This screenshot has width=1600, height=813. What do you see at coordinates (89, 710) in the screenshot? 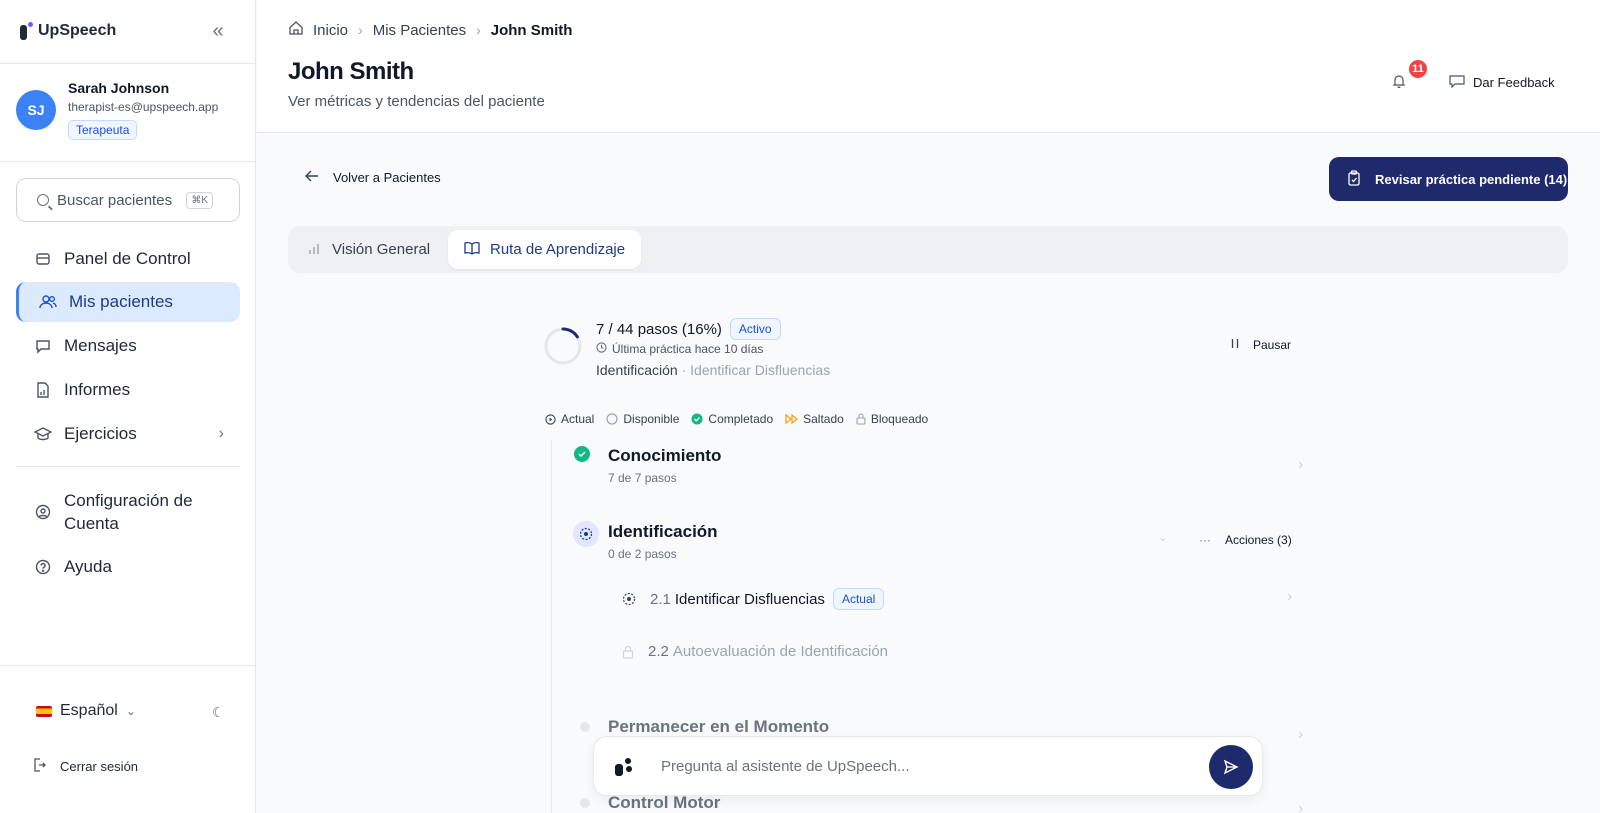
I see `language-label: Español` at bounding box center [89, 710].